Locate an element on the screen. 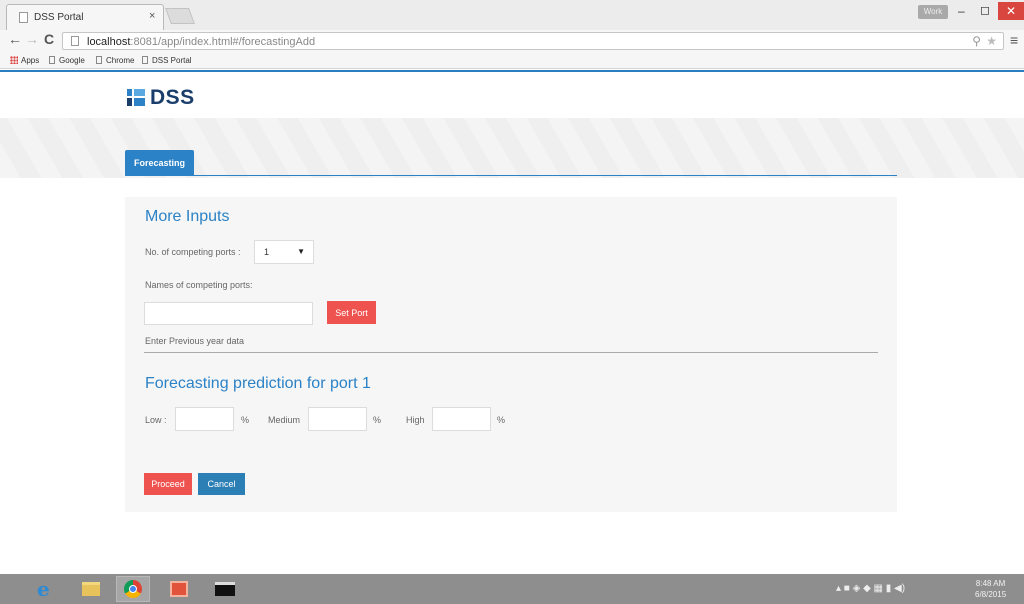 Image resolution: width=1024 pixels, height=604 pixels. low-label: Low : is located at coordinates (156, 420).